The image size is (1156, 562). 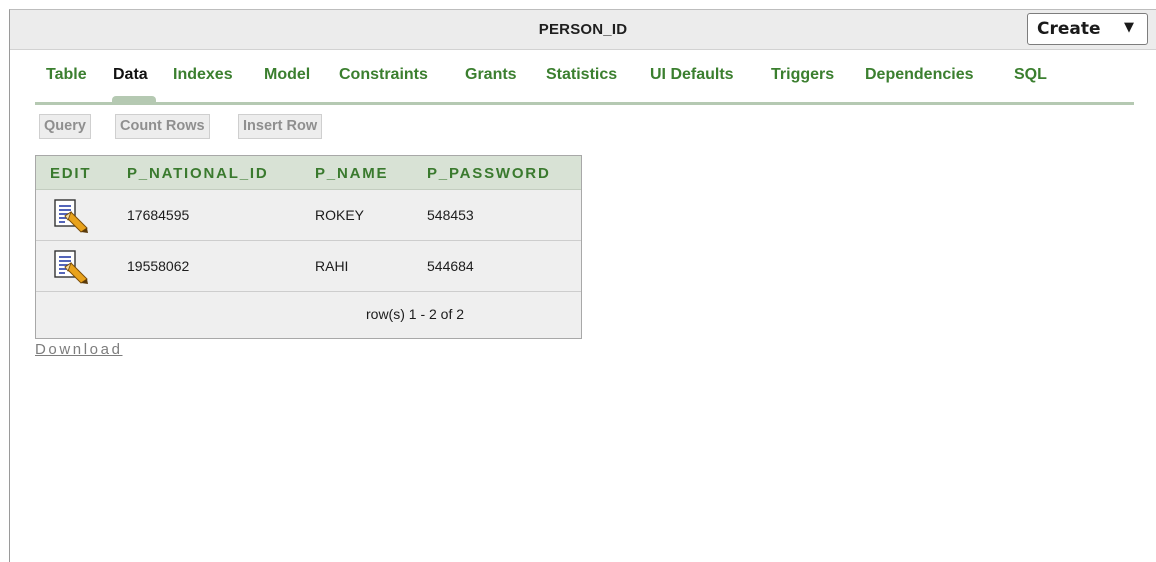 I want to click on tab-underline, so click(x=584, y=103).